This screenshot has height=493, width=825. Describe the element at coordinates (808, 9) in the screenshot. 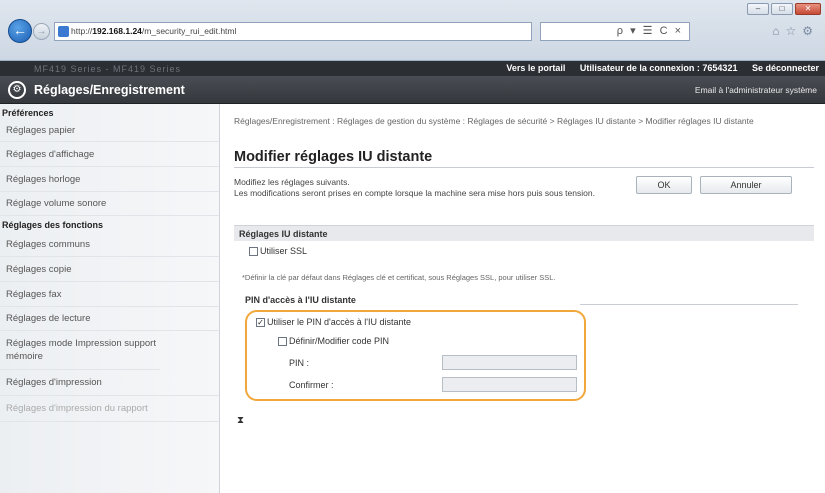

I see `close-window-button: ✕` at that location.